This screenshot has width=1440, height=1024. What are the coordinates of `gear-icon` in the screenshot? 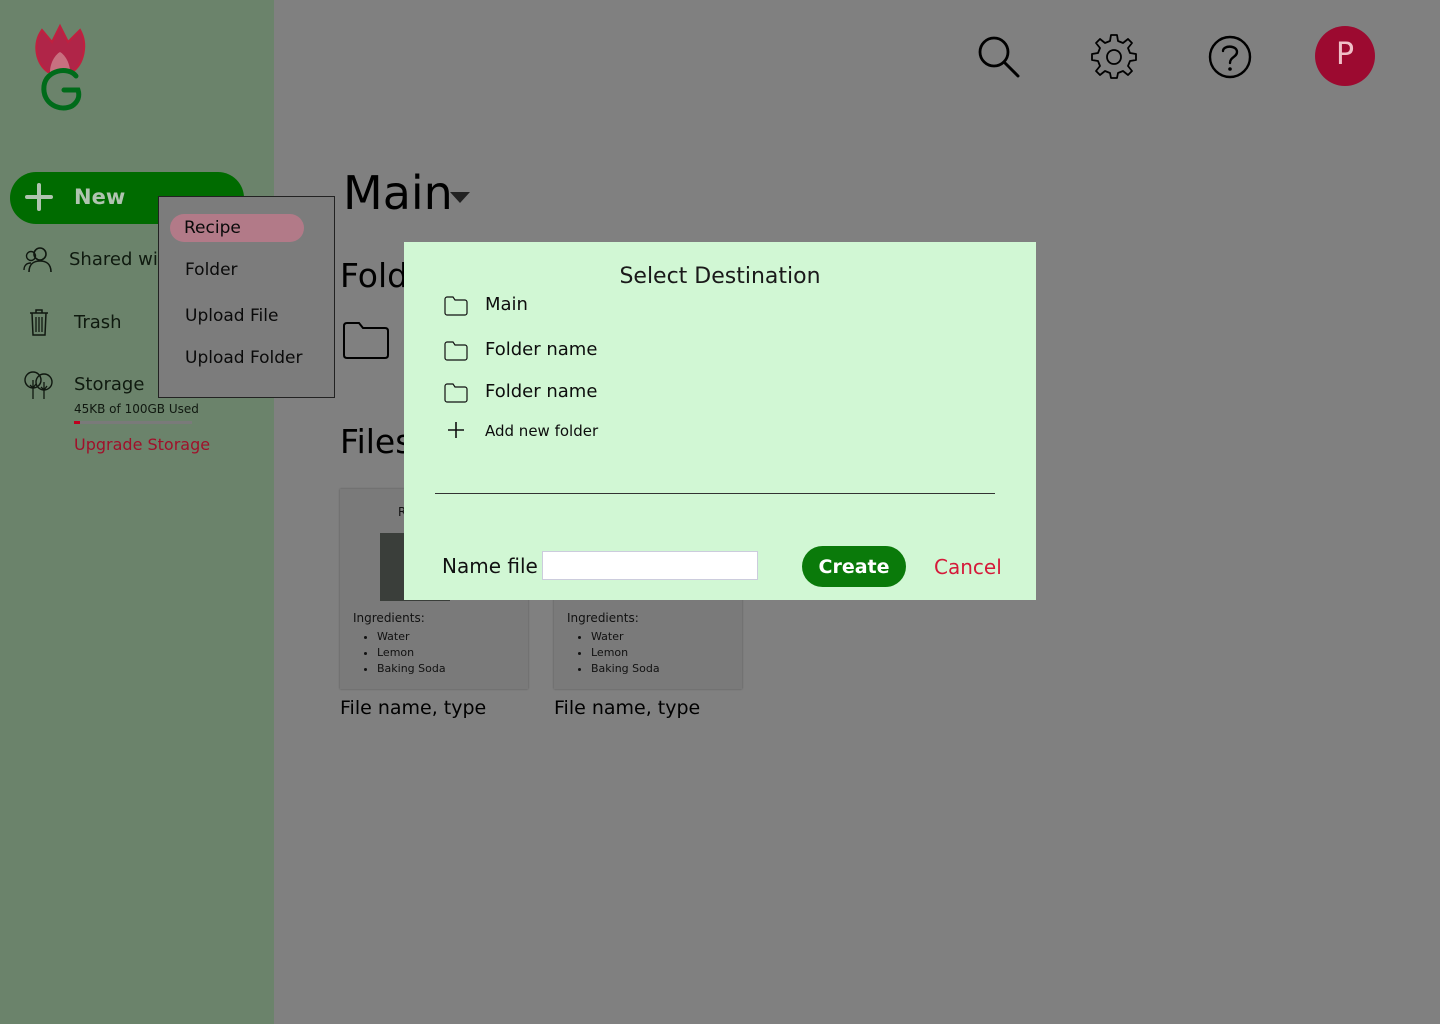 It's located at (1114, 56).